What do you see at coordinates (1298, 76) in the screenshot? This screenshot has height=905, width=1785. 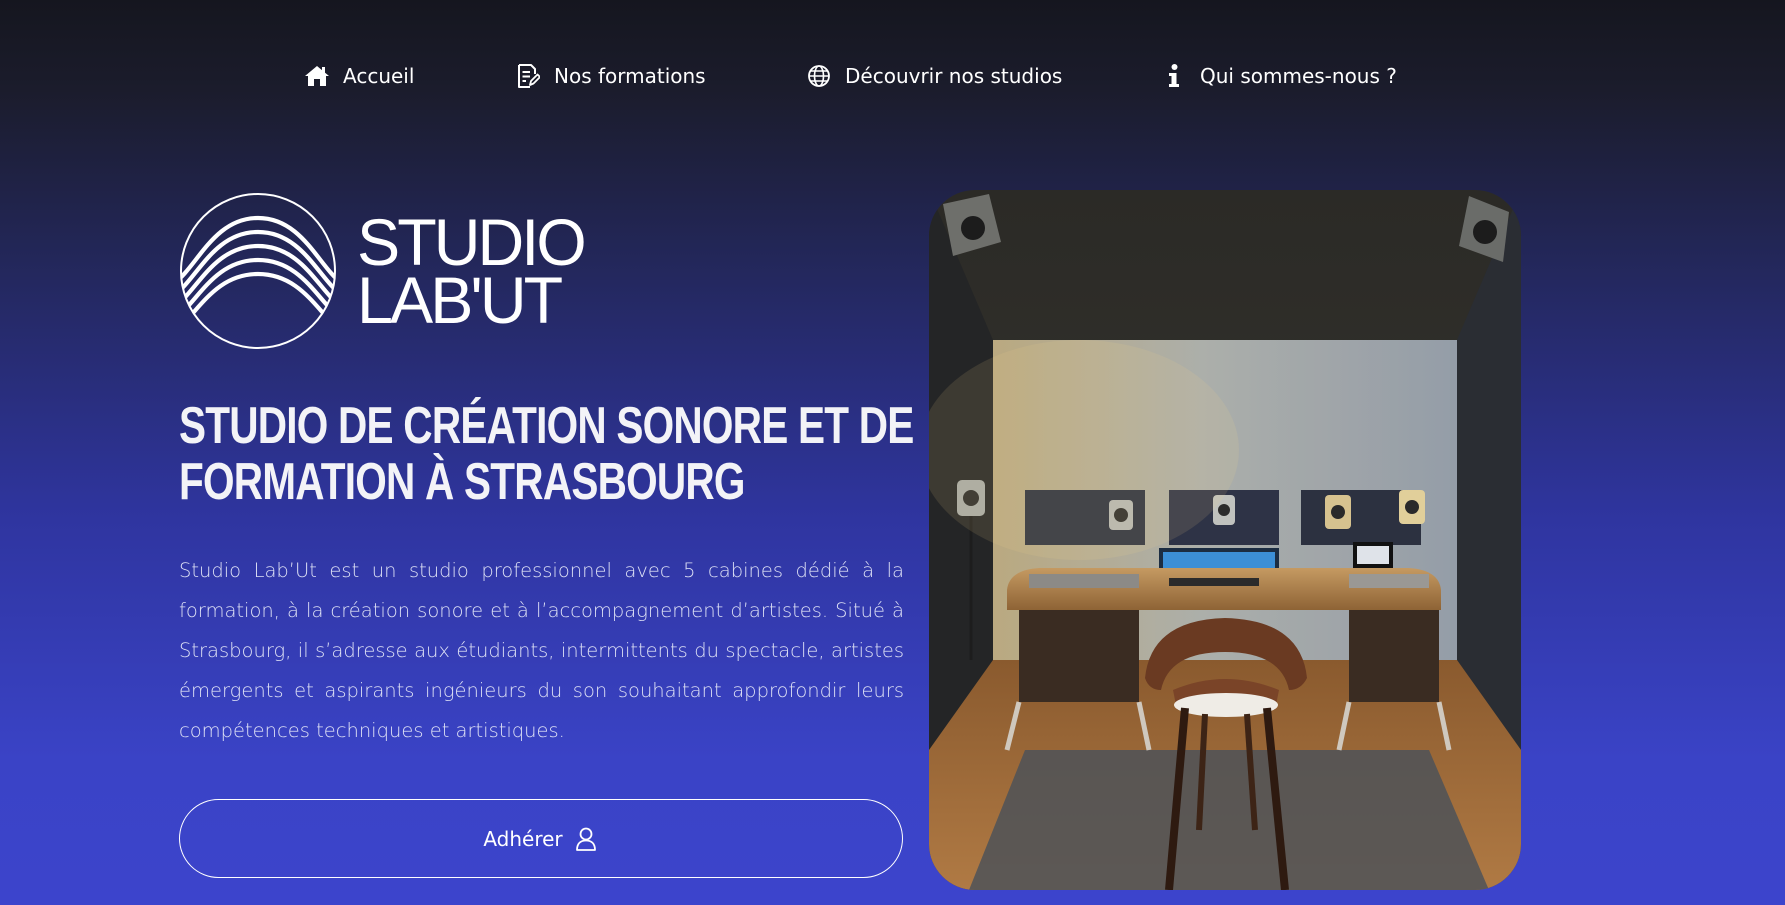 I see `nav-label-about: Qui sommes-nous ?` at bounding box center [1298, 76].